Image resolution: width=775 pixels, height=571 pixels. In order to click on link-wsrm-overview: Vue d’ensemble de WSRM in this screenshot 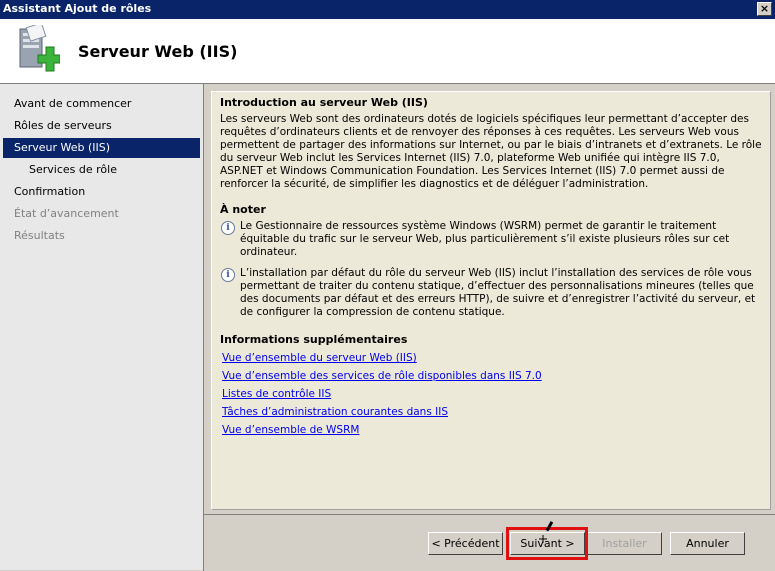, I will do `click(492, 430)`.